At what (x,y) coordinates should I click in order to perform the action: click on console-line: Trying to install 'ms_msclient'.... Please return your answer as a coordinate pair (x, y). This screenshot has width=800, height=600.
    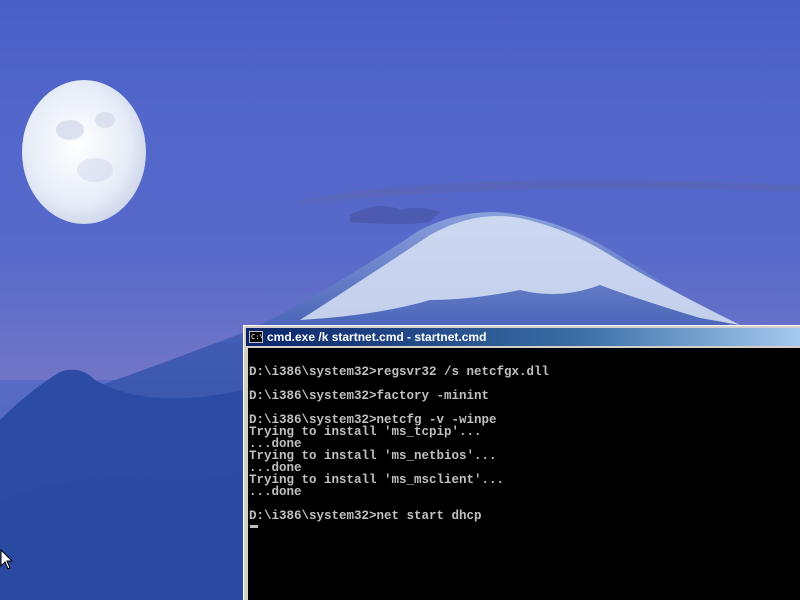
    Looking at the image, I should click on (377, 480).